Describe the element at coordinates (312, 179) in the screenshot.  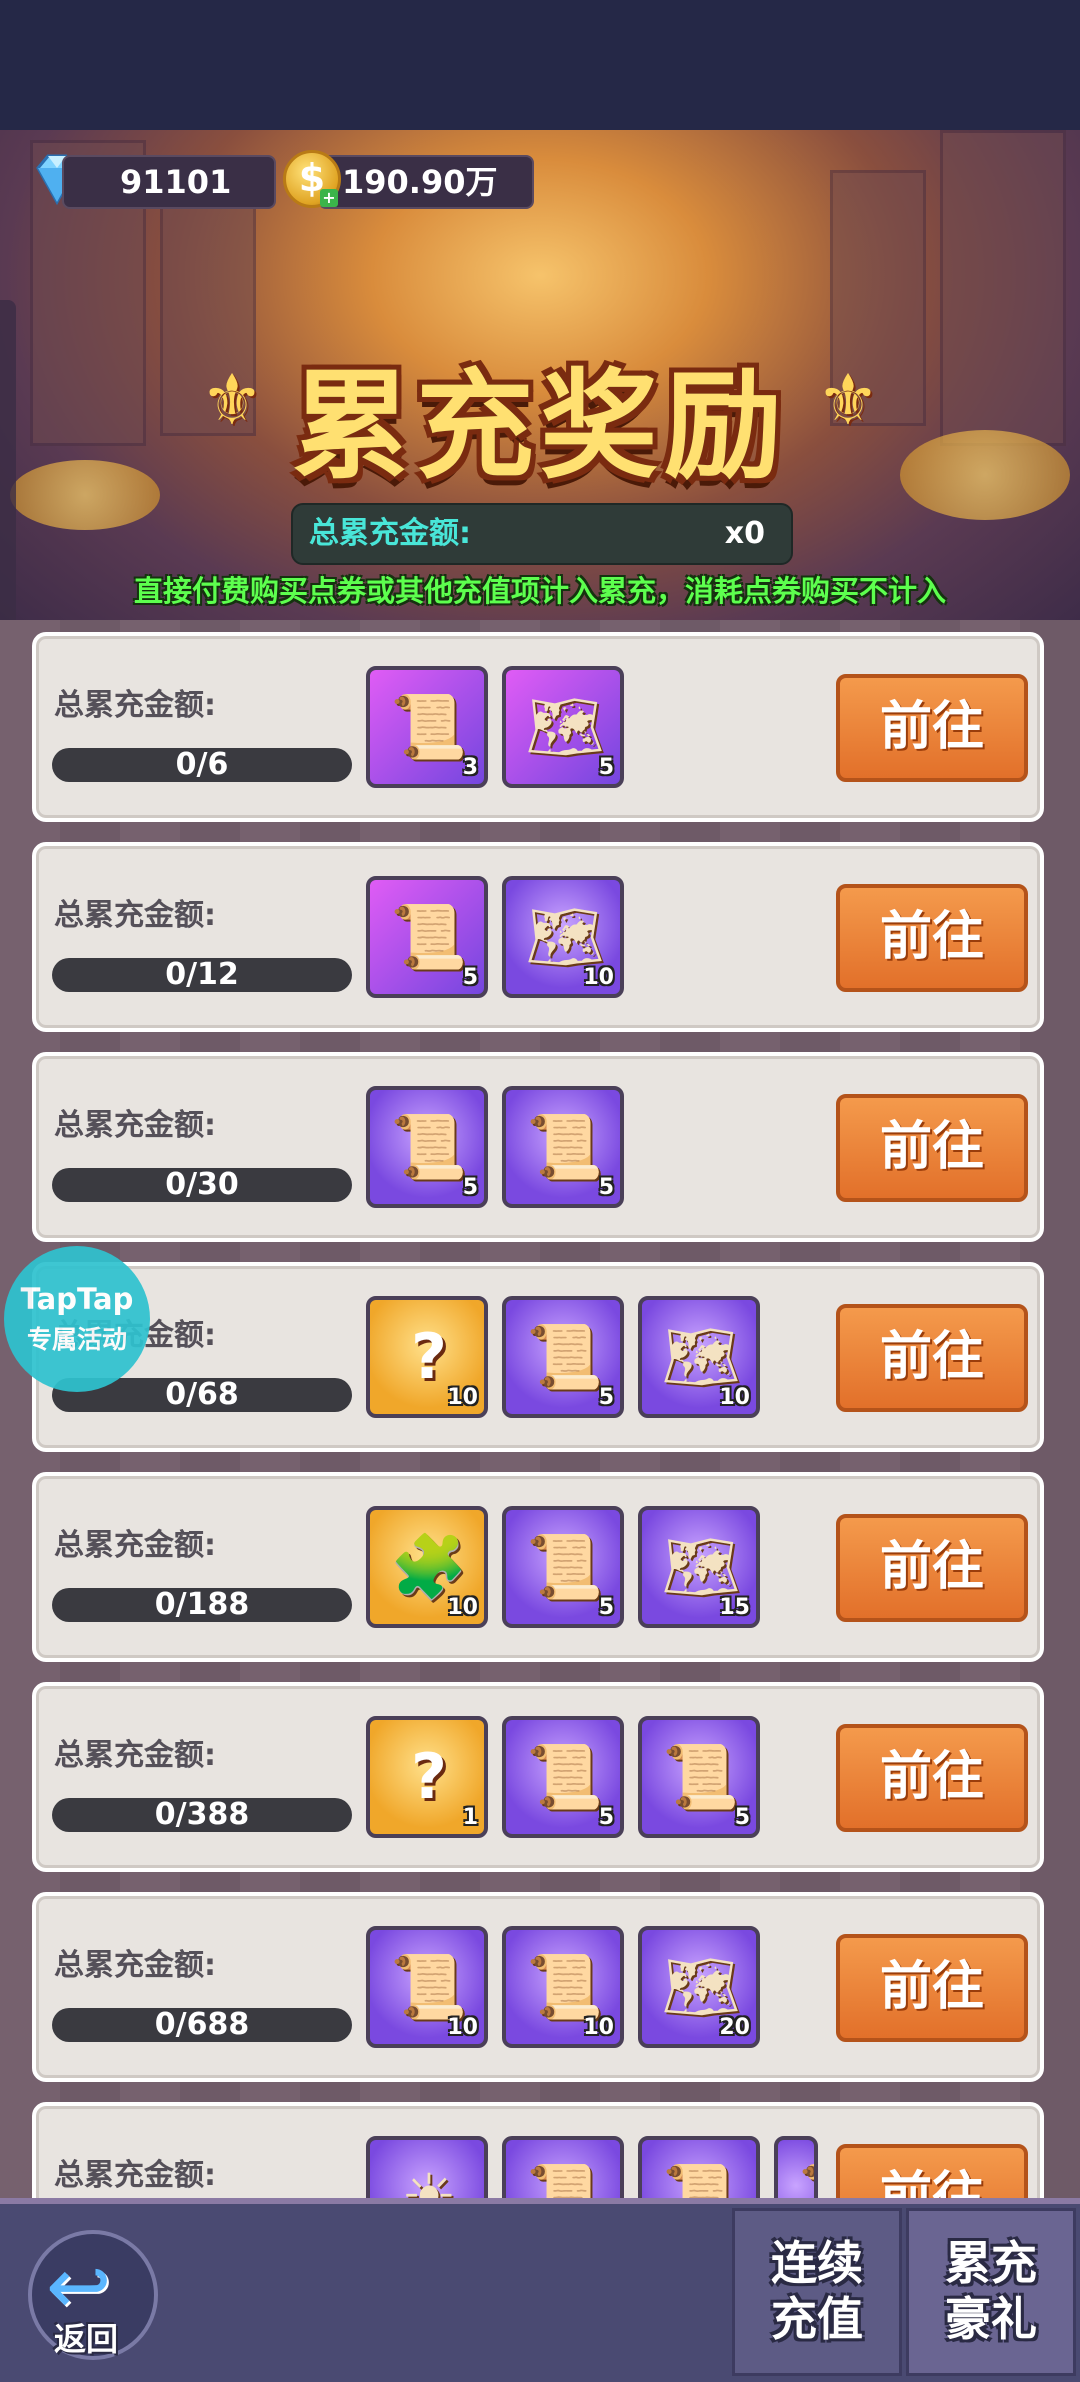
I see `coin-icon: $ +` at that location.